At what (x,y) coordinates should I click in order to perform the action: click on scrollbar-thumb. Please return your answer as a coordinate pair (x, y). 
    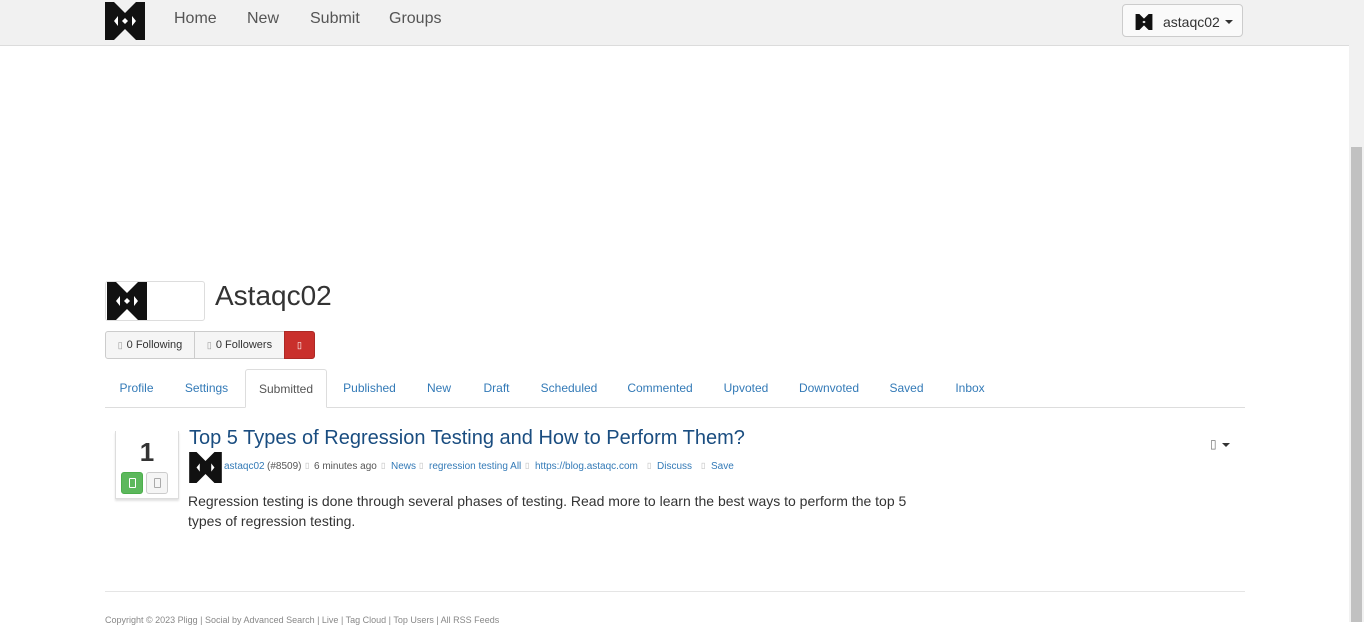
    Looking at the image, I should click on (1356, 384).